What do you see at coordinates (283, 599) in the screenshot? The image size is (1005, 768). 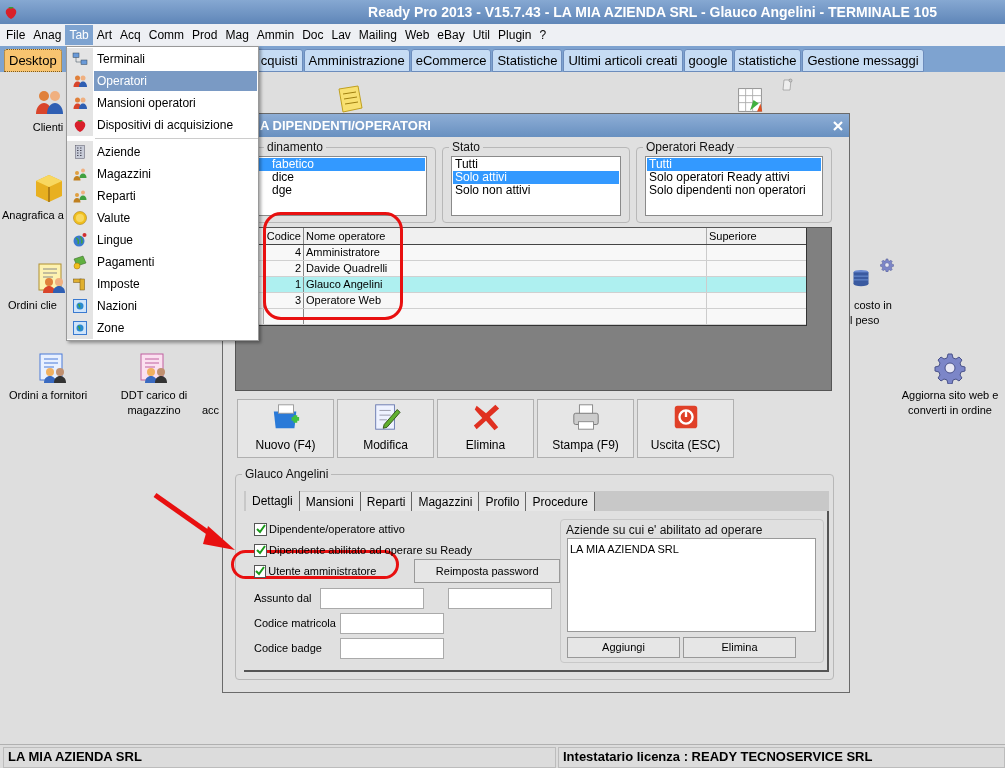 I see `field-label: Assunto dal` at bounding box center [283, 599].